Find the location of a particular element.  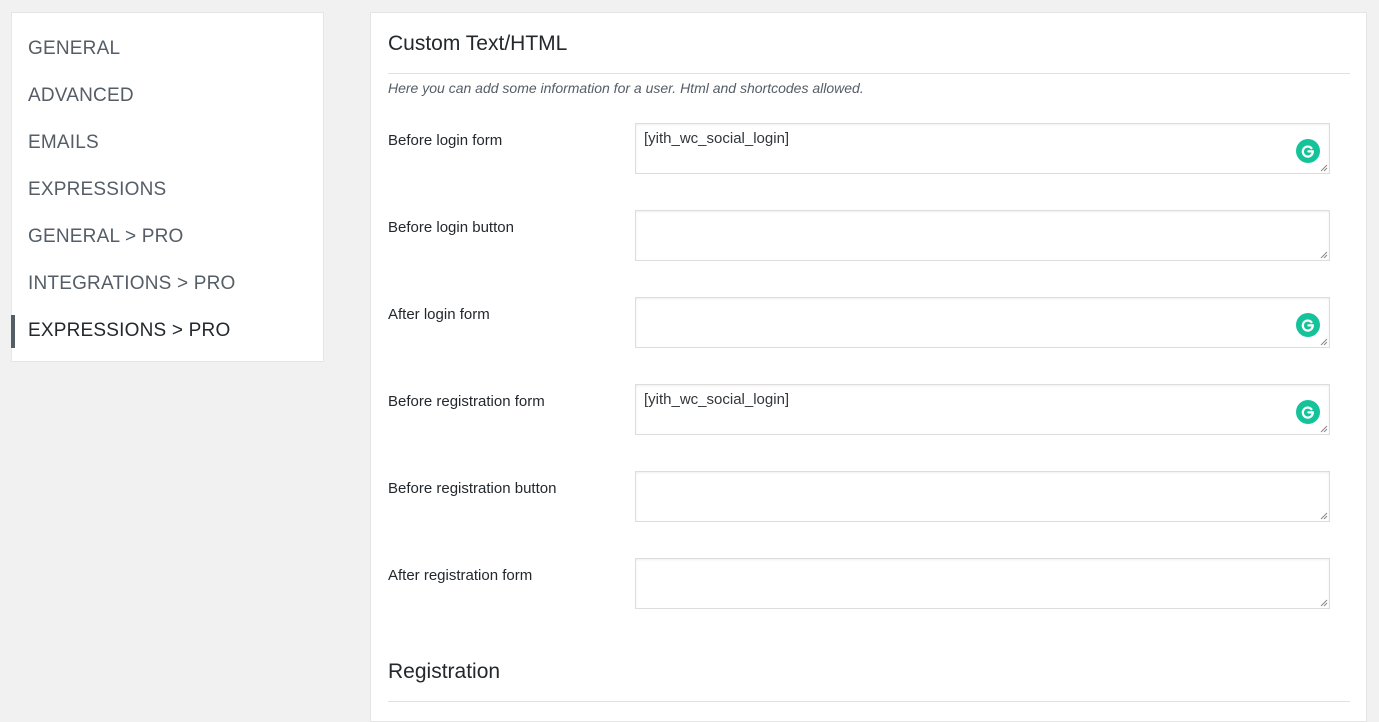

field-label-before-login-button: Before login button is located at coordinates (451, 227).